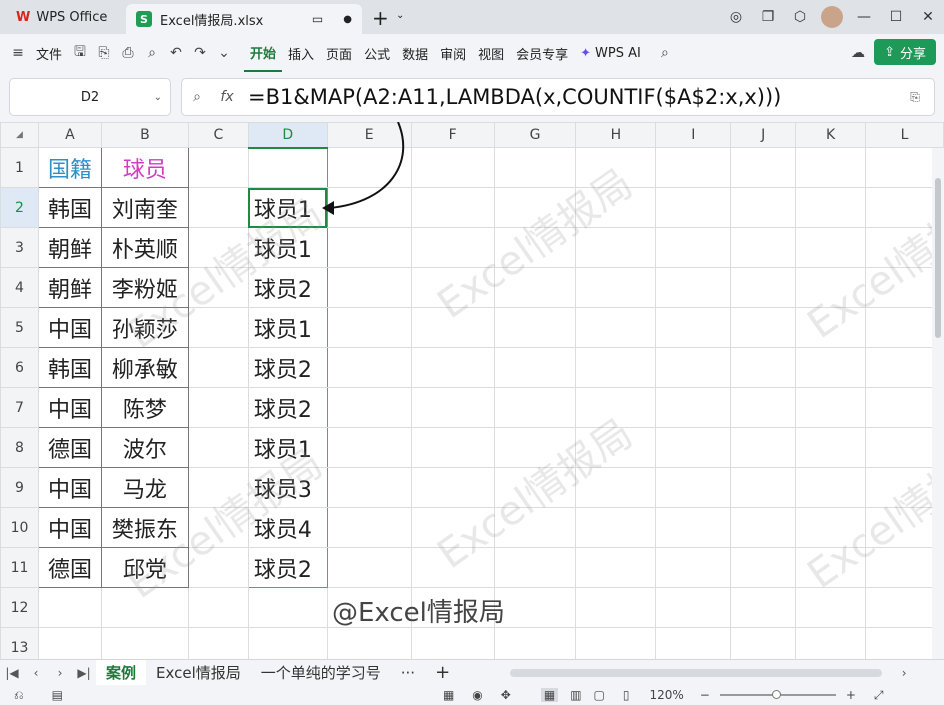  I want to click on tab-formula: 公式, so click(377, 53).